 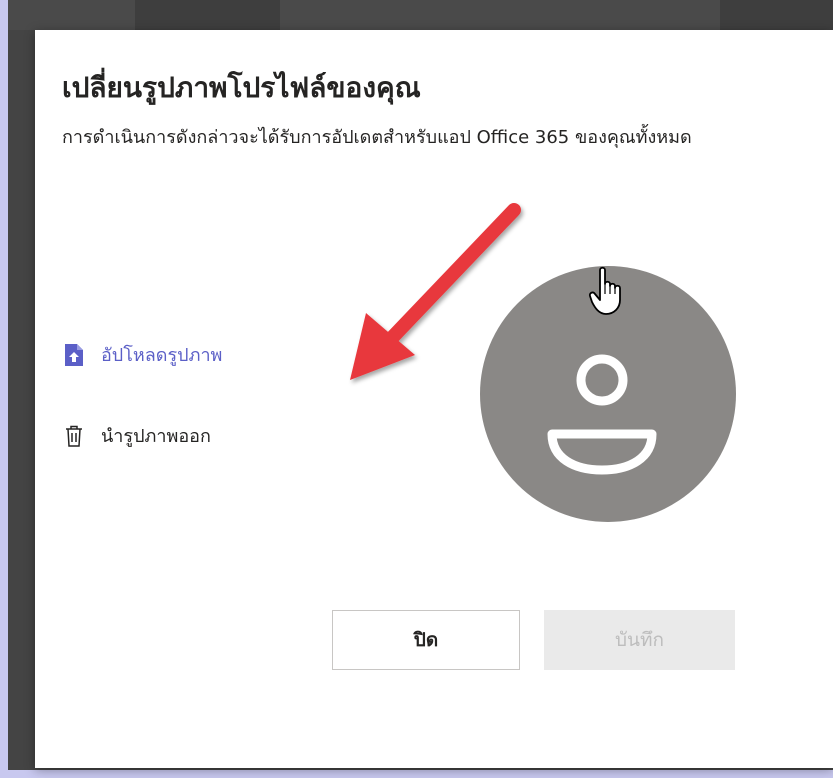 I want to click on upload-picture-label: อัปโหลดรูปภาพ, so click(x=162, y=355).